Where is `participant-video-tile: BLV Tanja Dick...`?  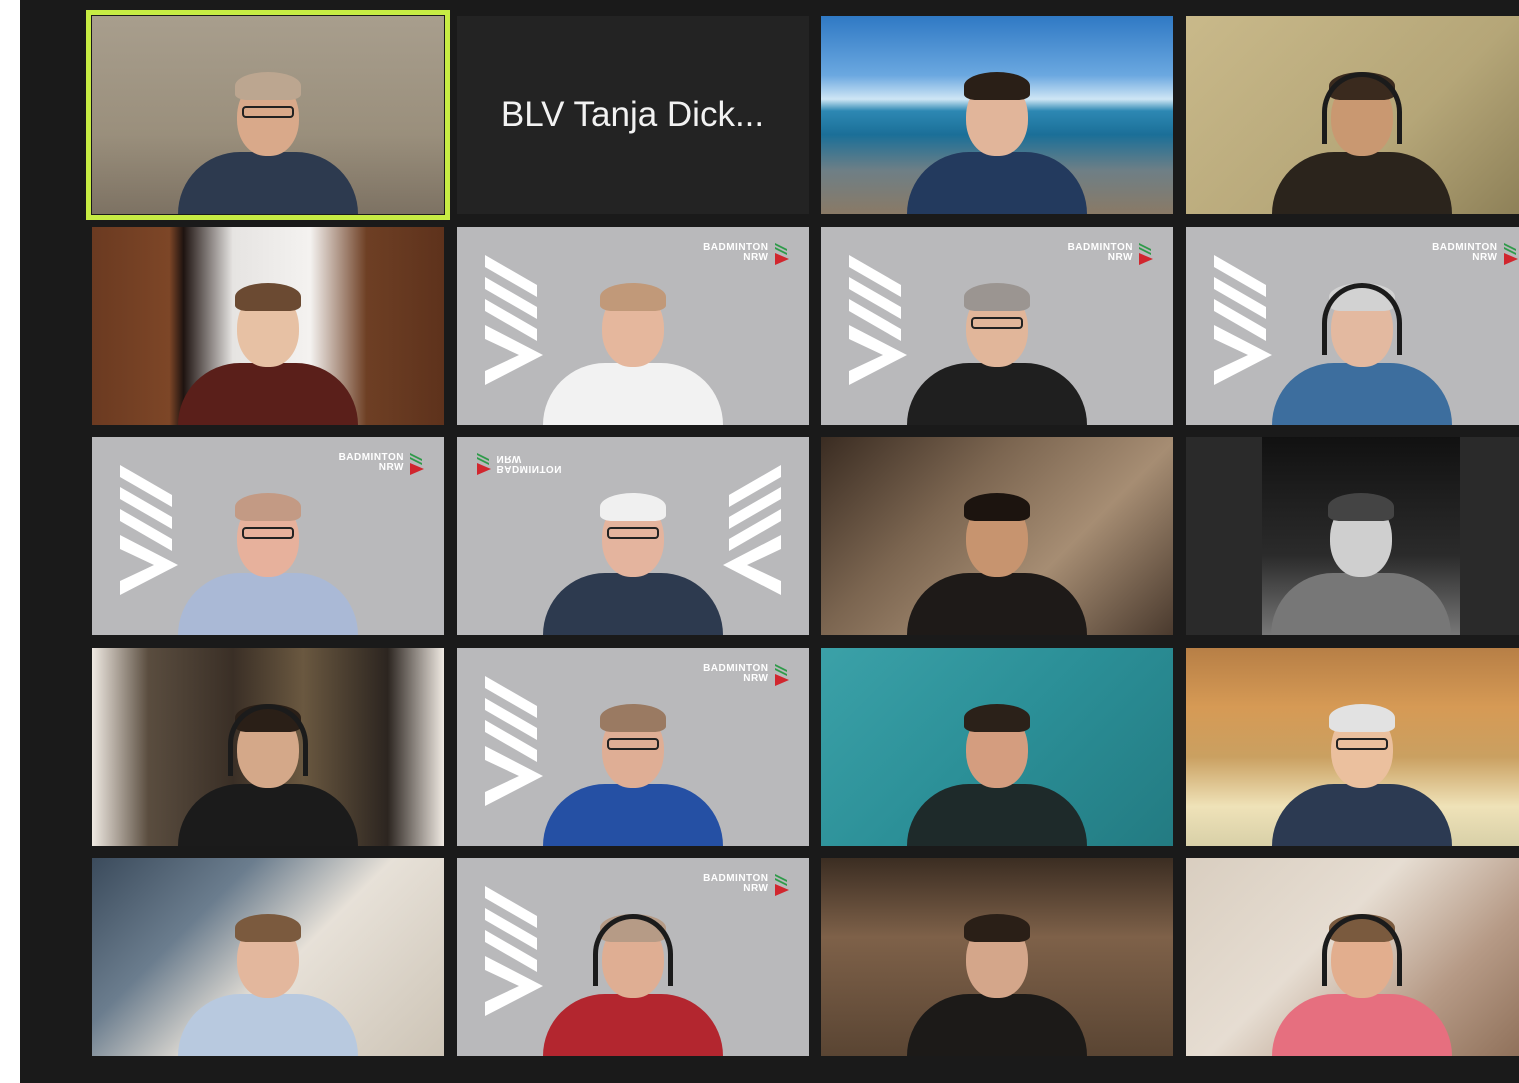 participant-video-tile: BLV Tanja Dick... is located at coordinates (632, 115).